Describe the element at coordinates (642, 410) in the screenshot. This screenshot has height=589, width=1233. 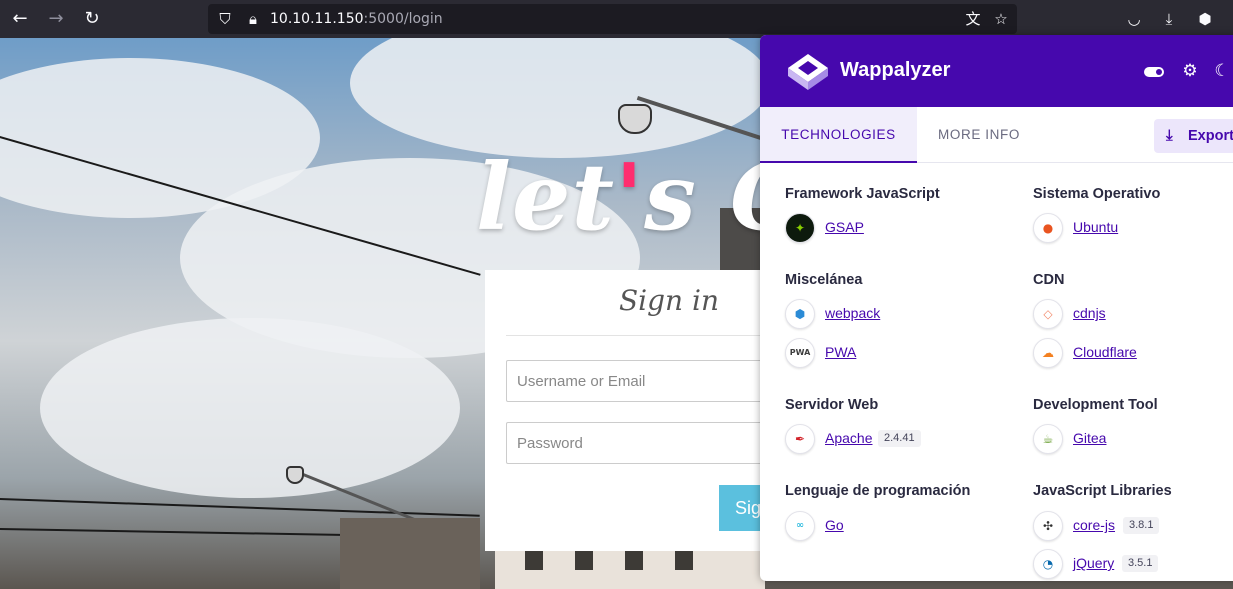
I see `signin-card: Sign in Sig` at that location.